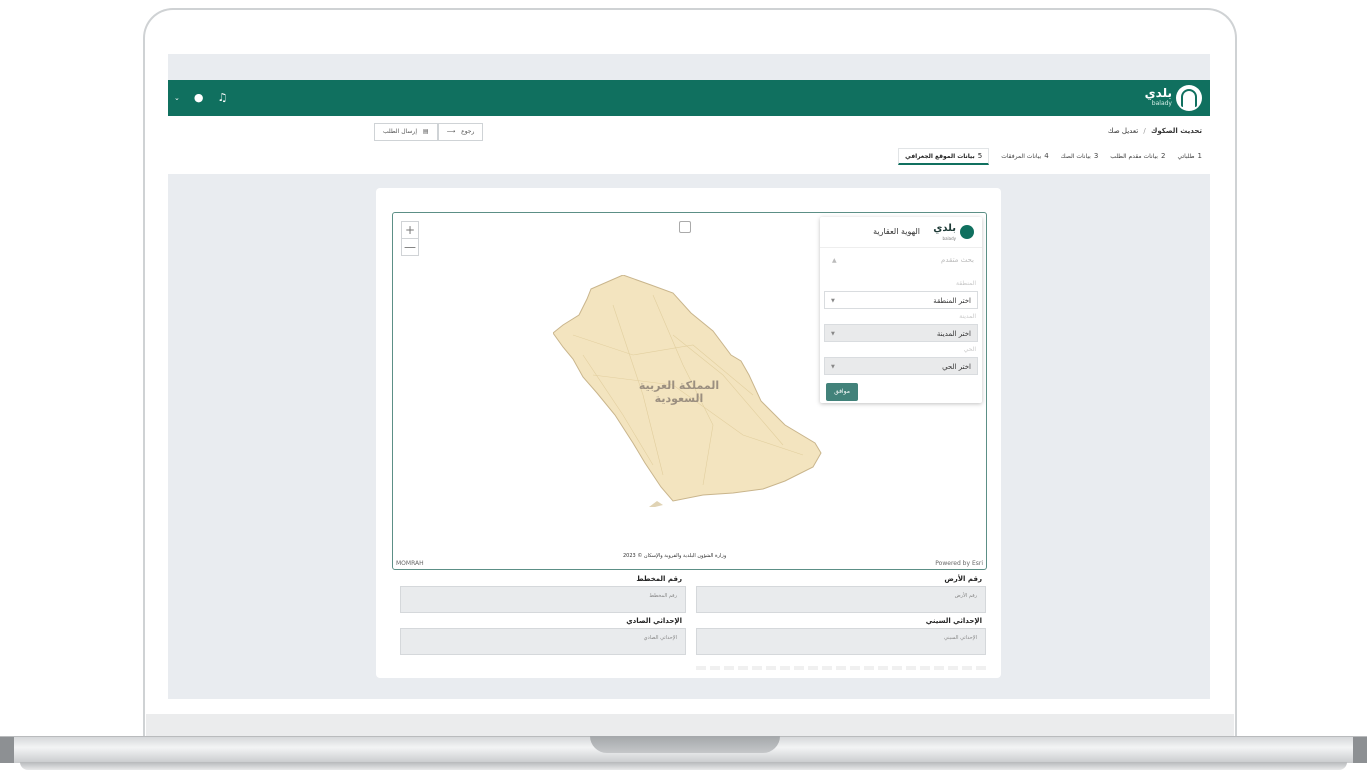 The width and height of the screenshot is (1367, 774). What do you see at coordinates (969, 349) in the screenshot?
I see `district-label: الحي` at bounding box center [969, 349].